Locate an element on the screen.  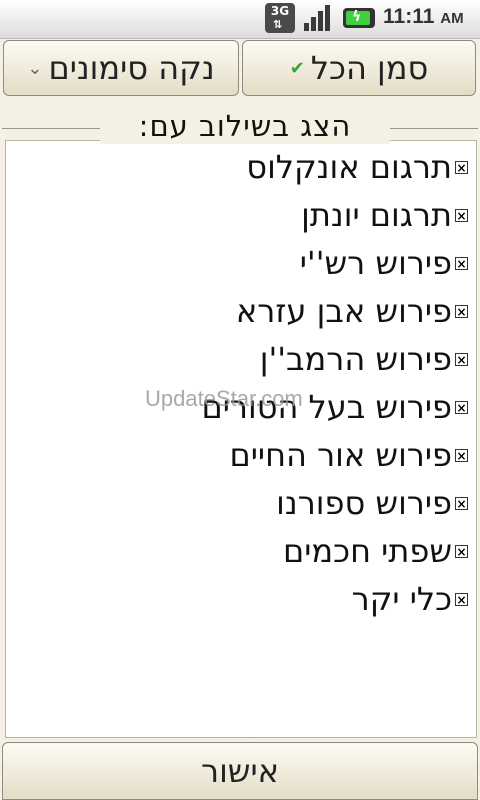
list-item-label: כלי יקר is located at coordinates (401, 599).